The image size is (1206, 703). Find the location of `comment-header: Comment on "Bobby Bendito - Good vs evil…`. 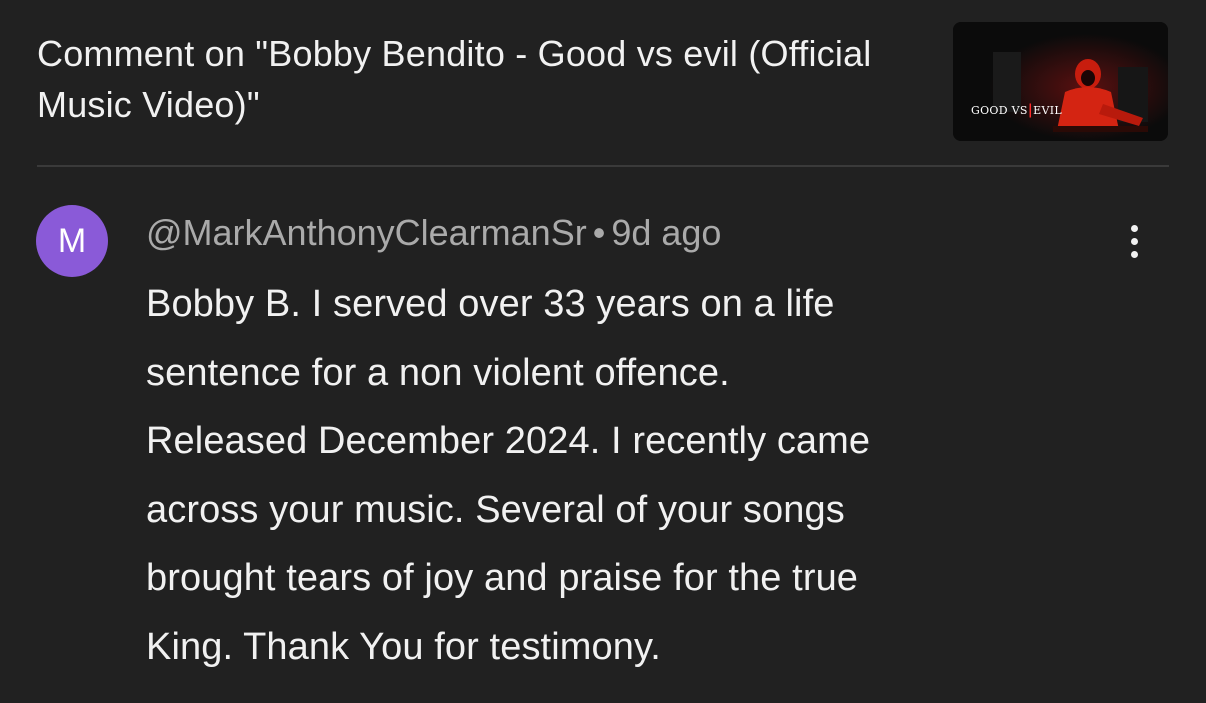

comment-header: Comment on "Bobby Bendito - Good vs evil… is located at coordinates (477, 79).